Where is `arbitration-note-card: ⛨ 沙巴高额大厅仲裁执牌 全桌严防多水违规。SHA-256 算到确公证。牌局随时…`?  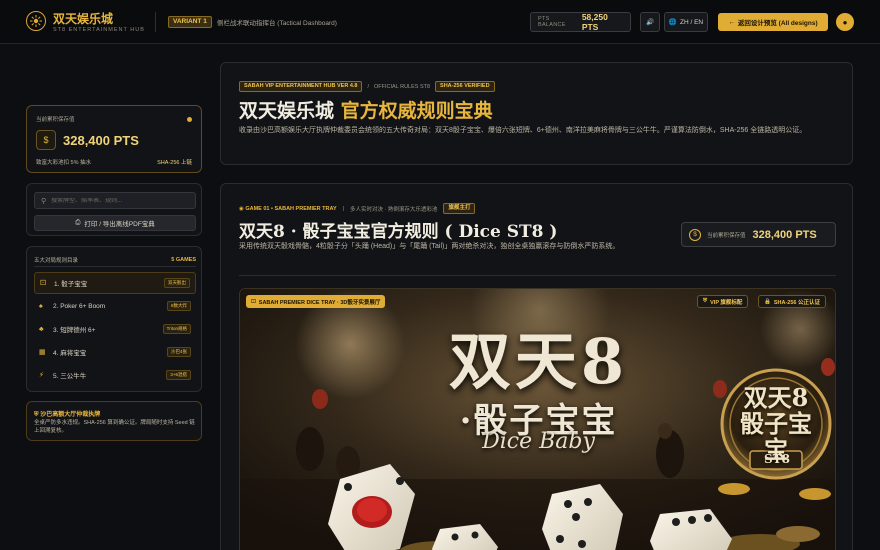
arbitration-note-card: ⛨ 沙巴高额大厅仲裁执牌 全桌严防多水违规。SHA-256 算到确公证。牌局随时… is located at coordinates (114, 421).